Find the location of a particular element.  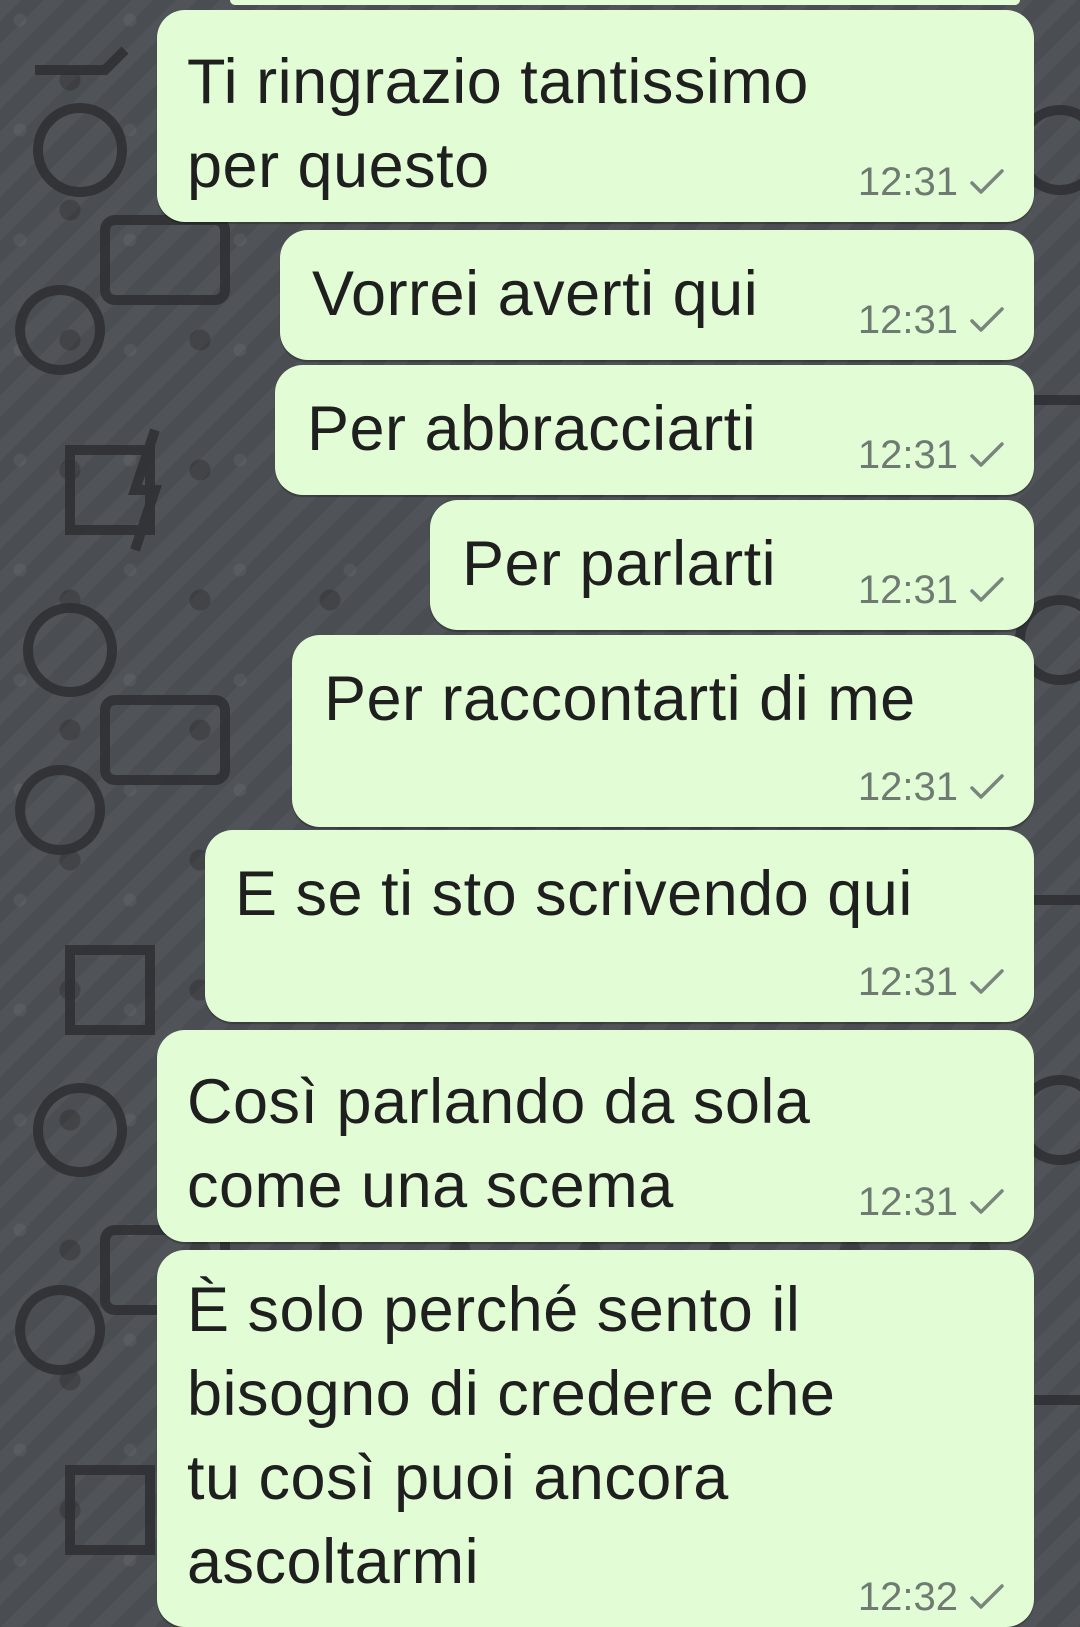

message-text: Per parlarti is located at coordinates (619, 564).